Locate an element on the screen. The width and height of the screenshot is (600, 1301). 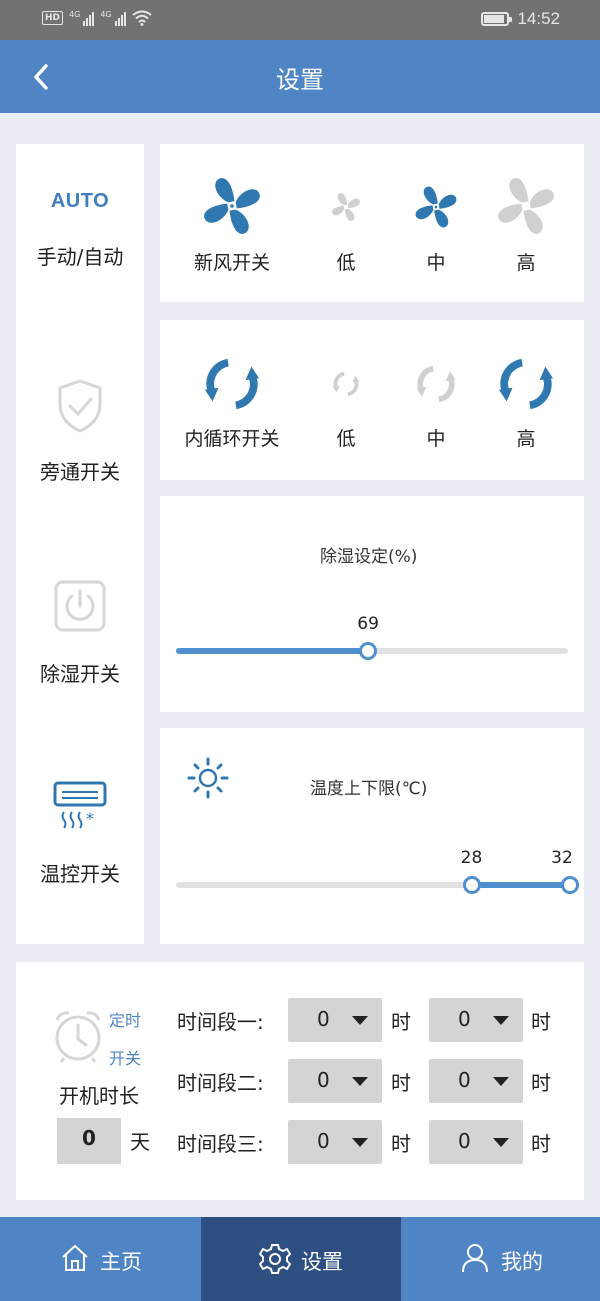
fresh-air-low-label: 低 is located at coordinates (346, 263).